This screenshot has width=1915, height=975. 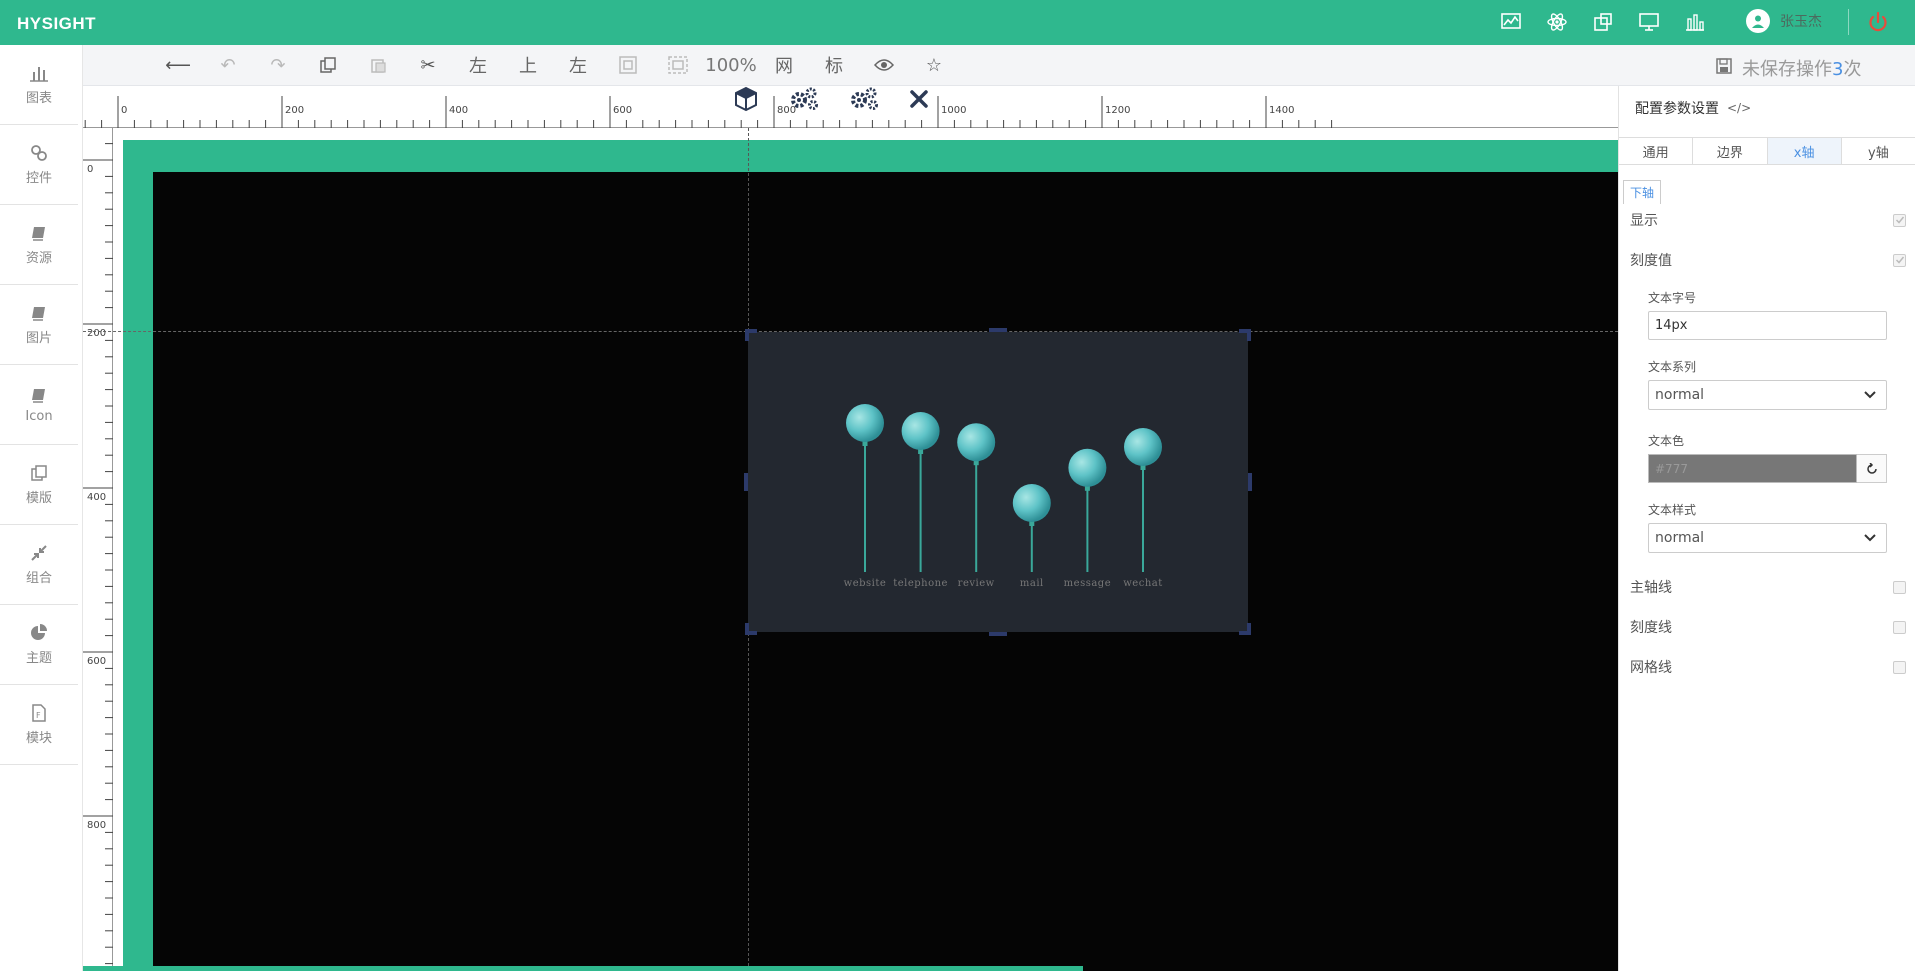 What do you see at coordinates (583, 968) in the screenshot?
I see `horizontal-scroll-indicator` at bounding box center [583, 968].